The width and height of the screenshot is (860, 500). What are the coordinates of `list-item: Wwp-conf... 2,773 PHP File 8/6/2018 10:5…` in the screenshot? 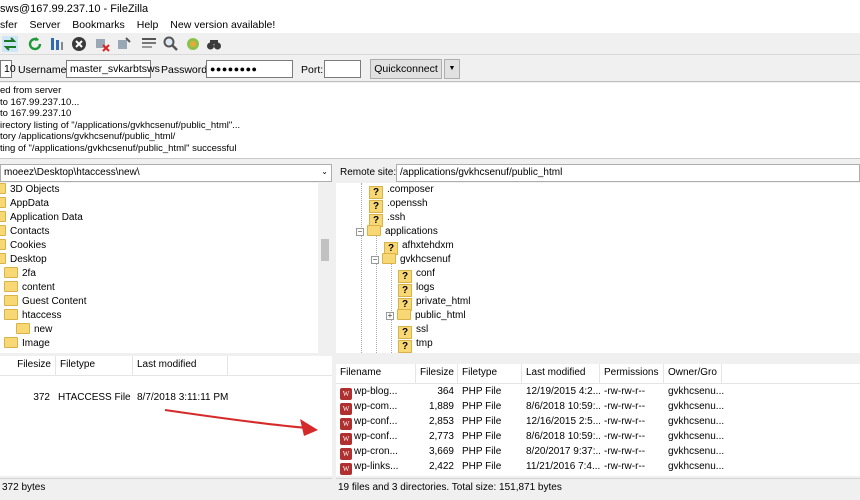 It's located at (598, 437).